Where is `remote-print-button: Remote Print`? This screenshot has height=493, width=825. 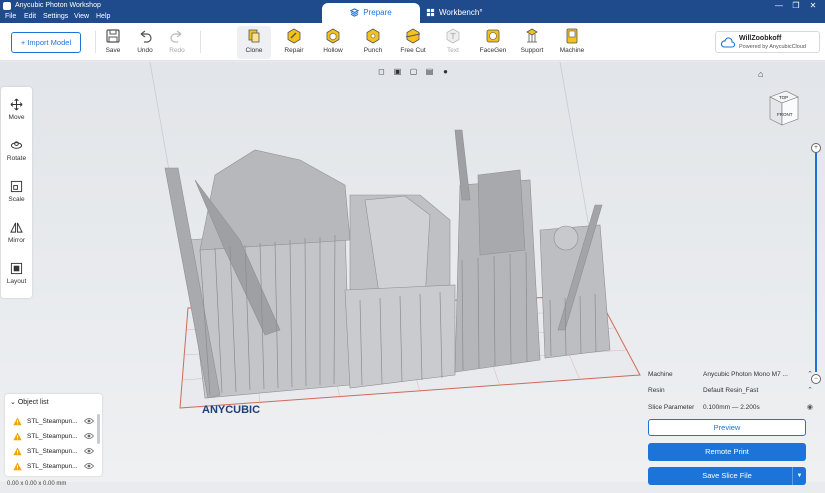
remote-print-button: Remote Print is located at coordinates (727, 452).